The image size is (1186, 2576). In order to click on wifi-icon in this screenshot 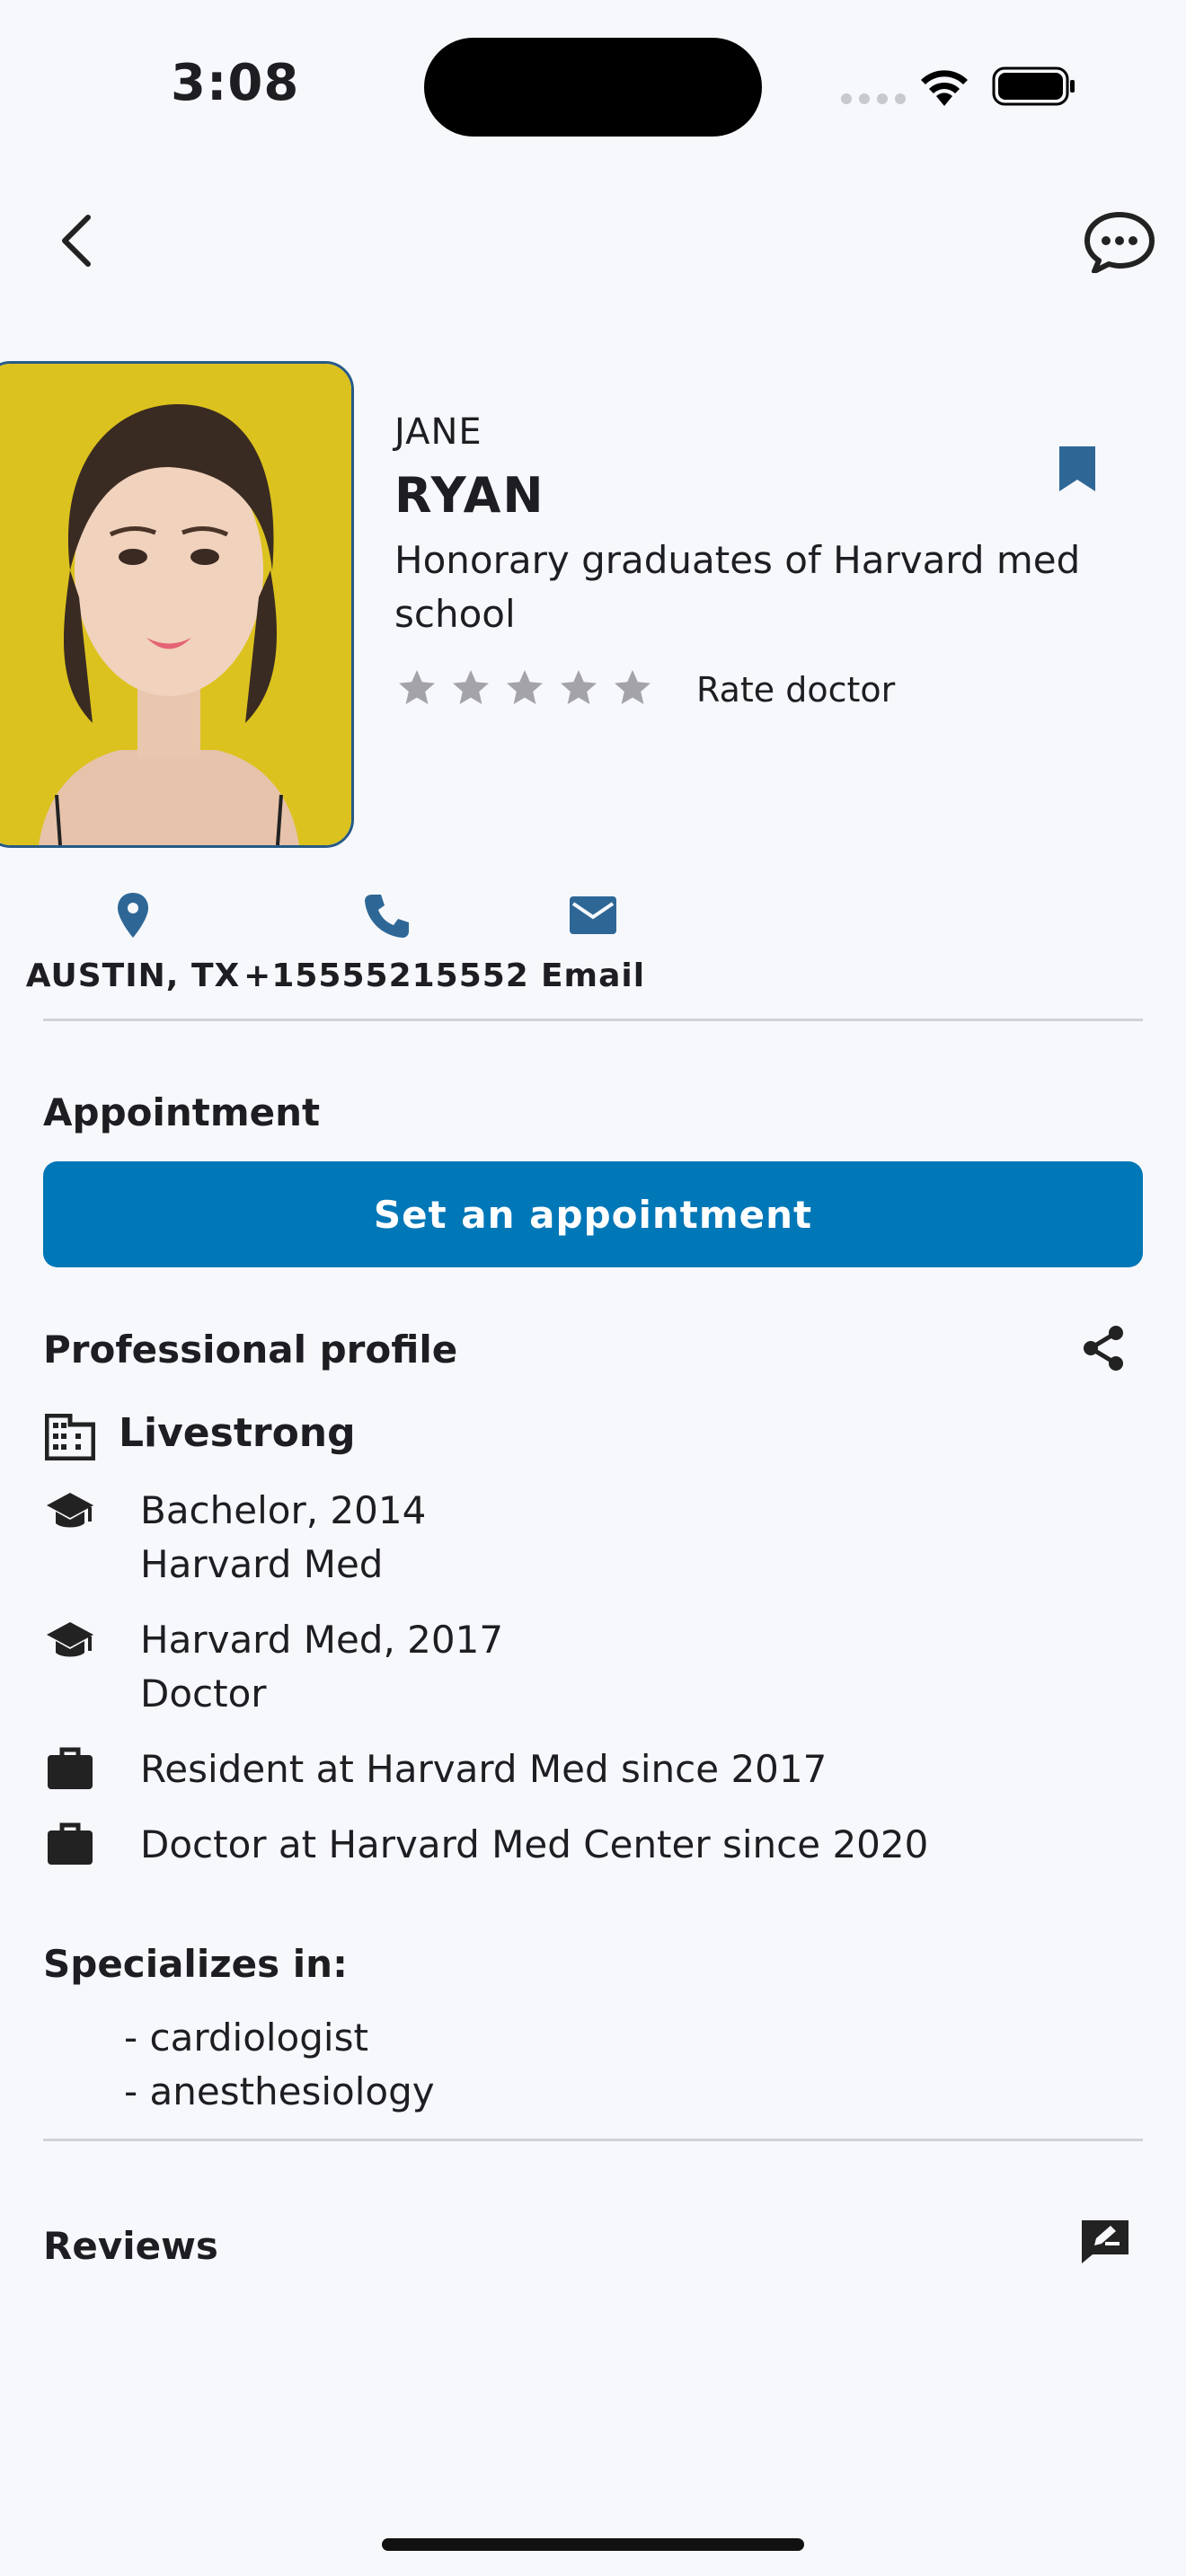, I will do `click(944, 88)`.